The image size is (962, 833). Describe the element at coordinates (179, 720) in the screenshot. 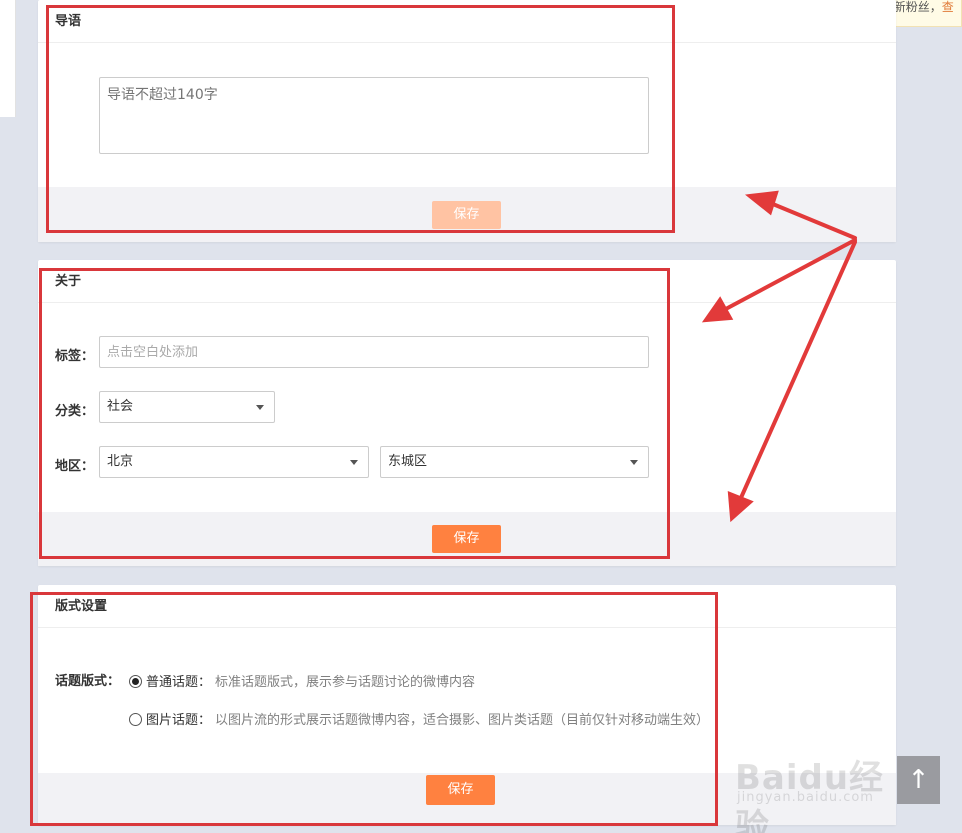

I see `radio-image-label: 图片话题：` at that location.